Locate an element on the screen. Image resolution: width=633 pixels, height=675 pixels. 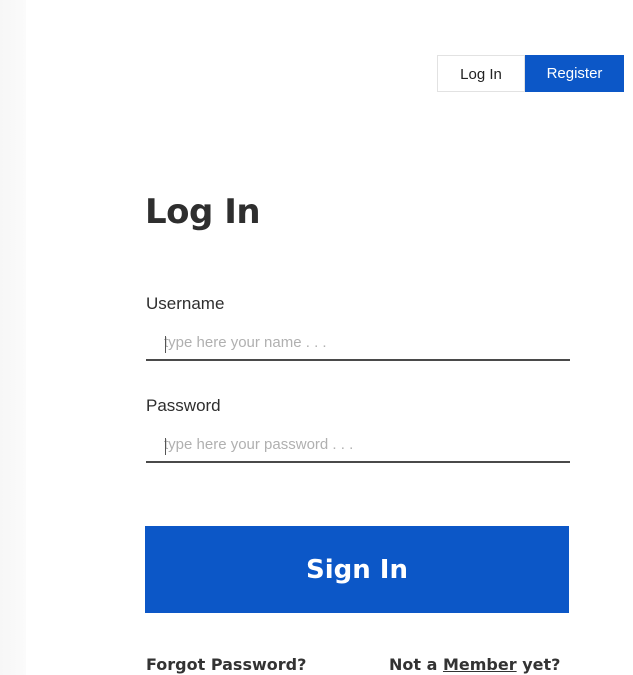
forgot-password-link: Forgot Password? is located at coordinates (226, 664).